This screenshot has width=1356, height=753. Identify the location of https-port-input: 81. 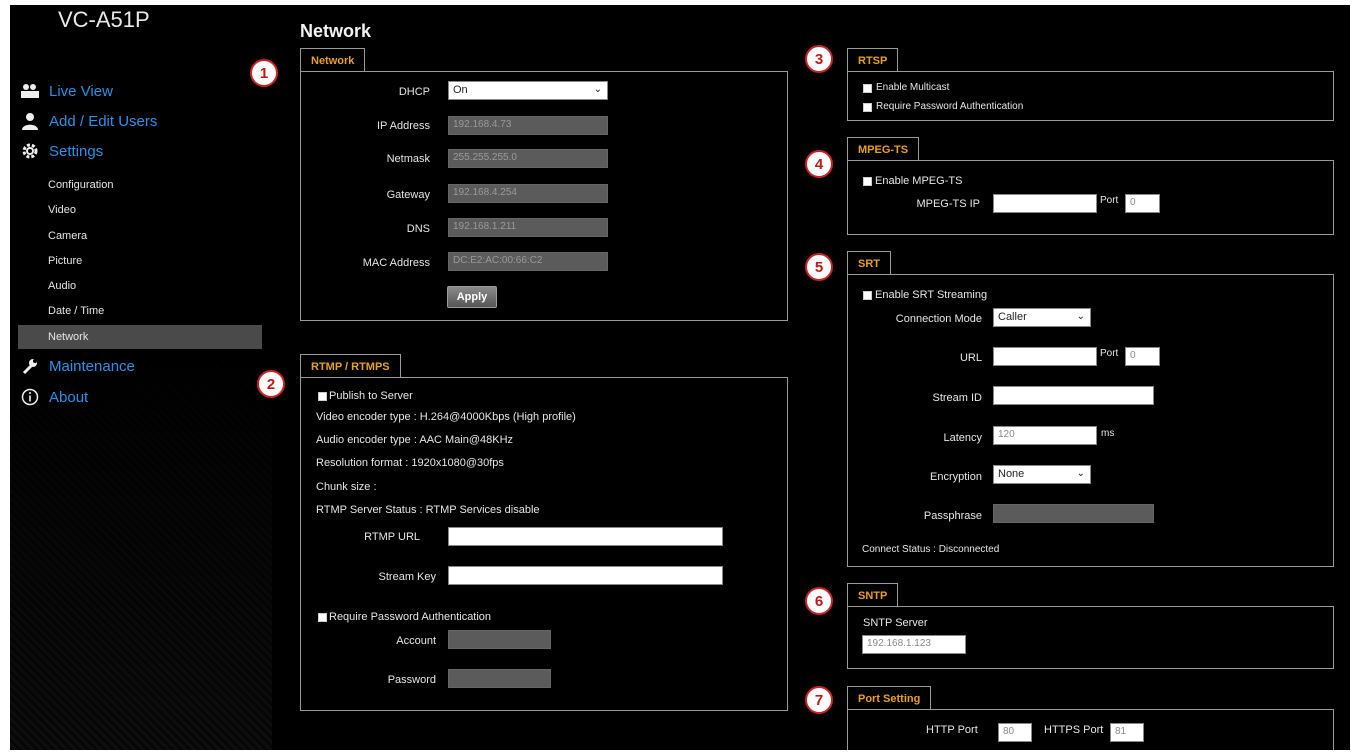
(1127, 732).